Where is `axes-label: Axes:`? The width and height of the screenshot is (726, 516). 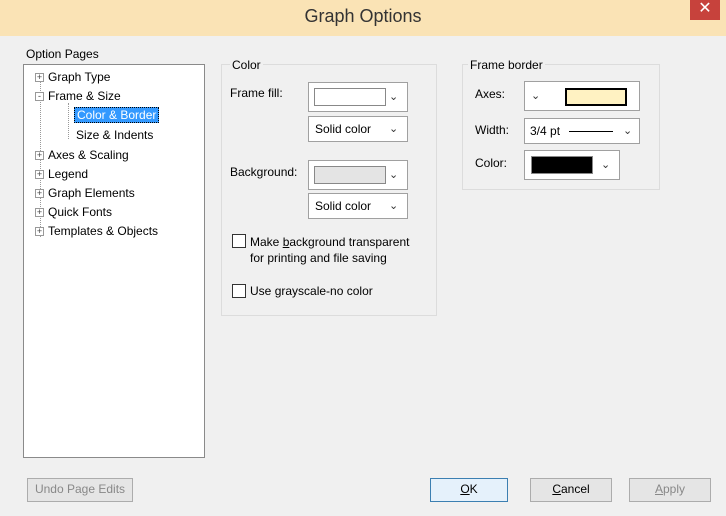
axes-label: Axes: is located at coordinates (490, 94).